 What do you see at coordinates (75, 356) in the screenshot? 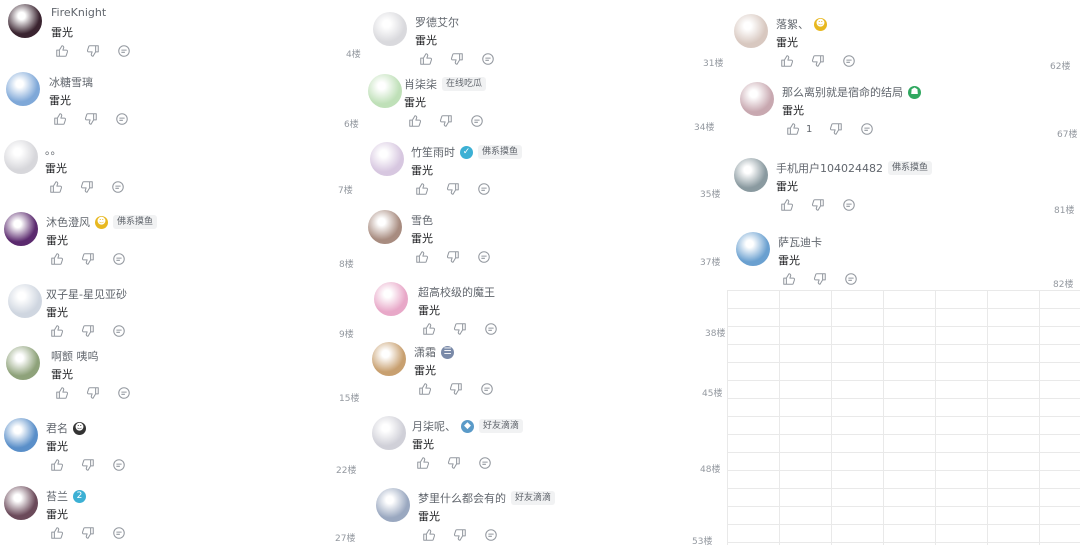
I see `username: 啊颤 咦呜` at bounding box center [75, 356].